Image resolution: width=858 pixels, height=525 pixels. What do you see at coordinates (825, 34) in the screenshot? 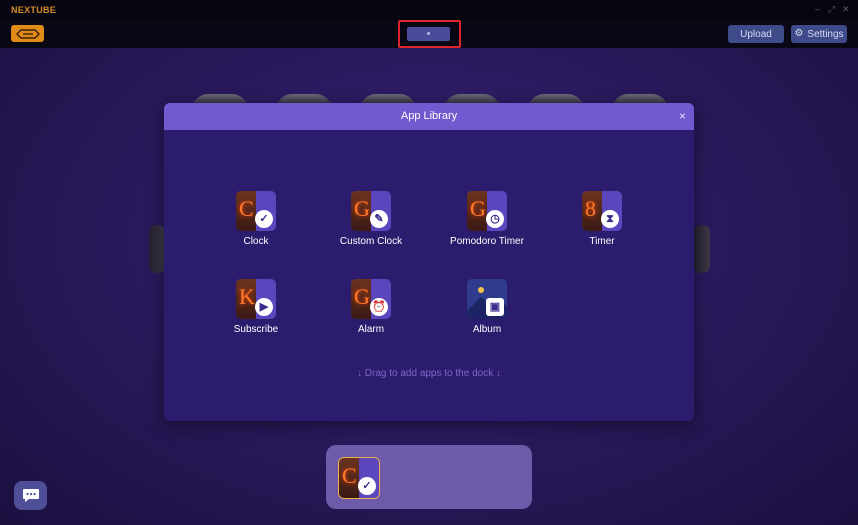
I see `settings-label: Settings` at bounding box center [825, 34].